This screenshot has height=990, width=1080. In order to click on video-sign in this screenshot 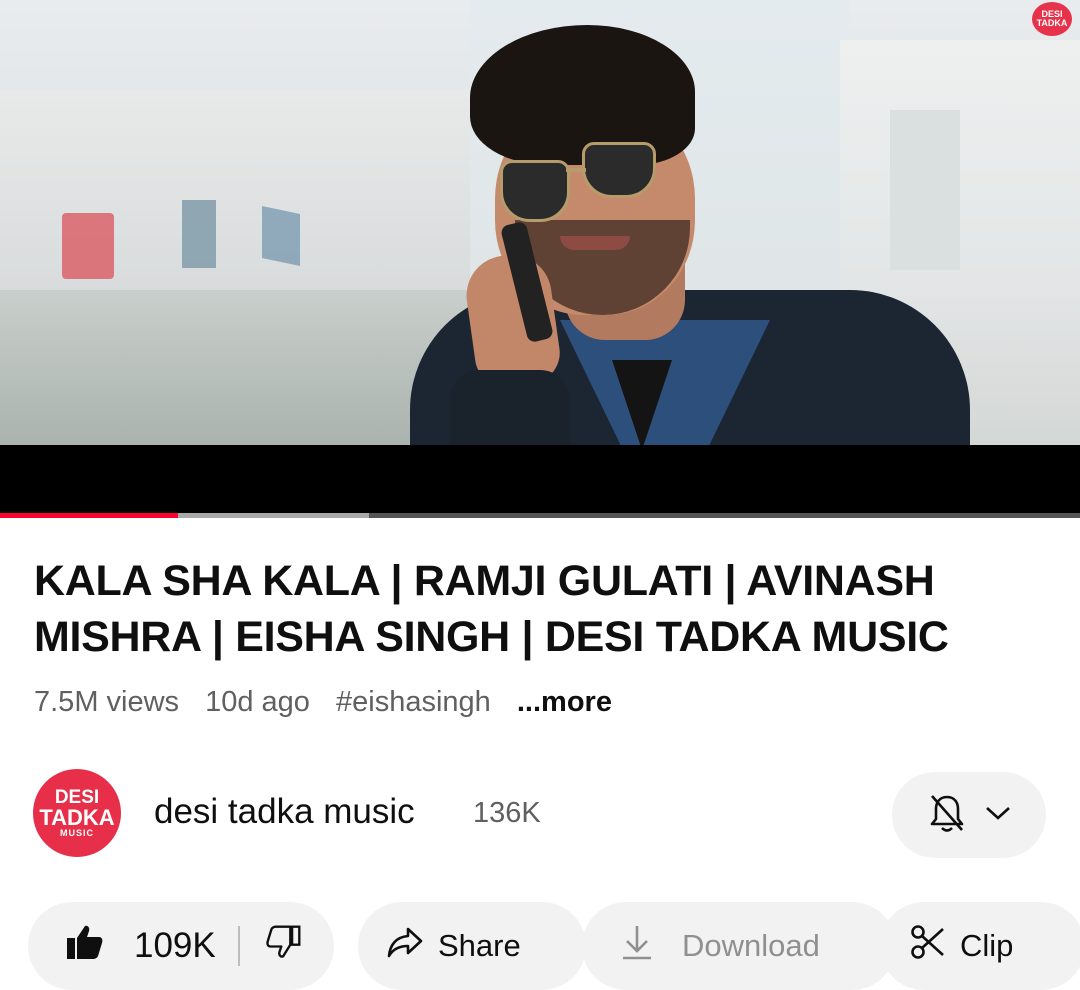, I will do `click(88, 246)`.